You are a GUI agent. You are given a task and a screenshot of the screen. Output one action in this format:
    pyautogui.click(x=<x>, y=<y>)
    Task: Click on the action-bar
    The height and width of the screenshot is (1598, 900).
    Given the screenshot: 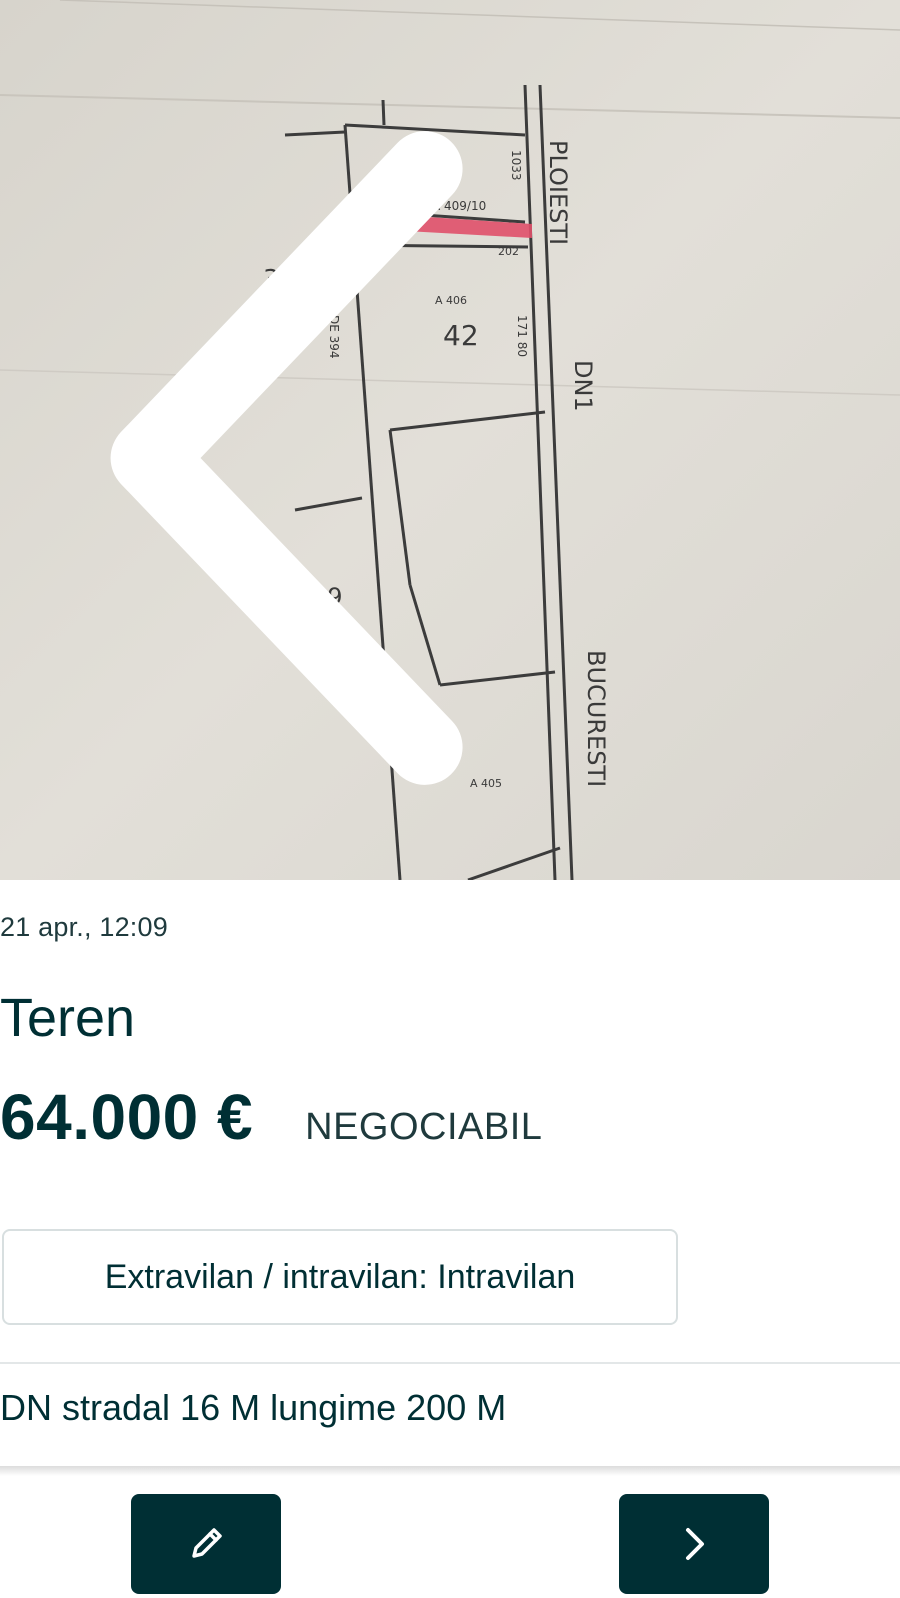 What is the action you would take?
    pyautogui.click(x=450, y=1537)
    